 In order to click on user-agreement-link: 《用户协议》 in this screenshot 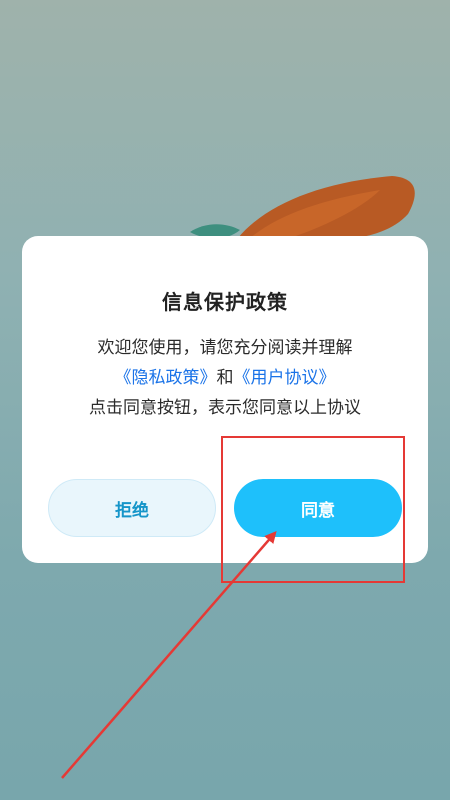, I will do `click(285, 378)`.